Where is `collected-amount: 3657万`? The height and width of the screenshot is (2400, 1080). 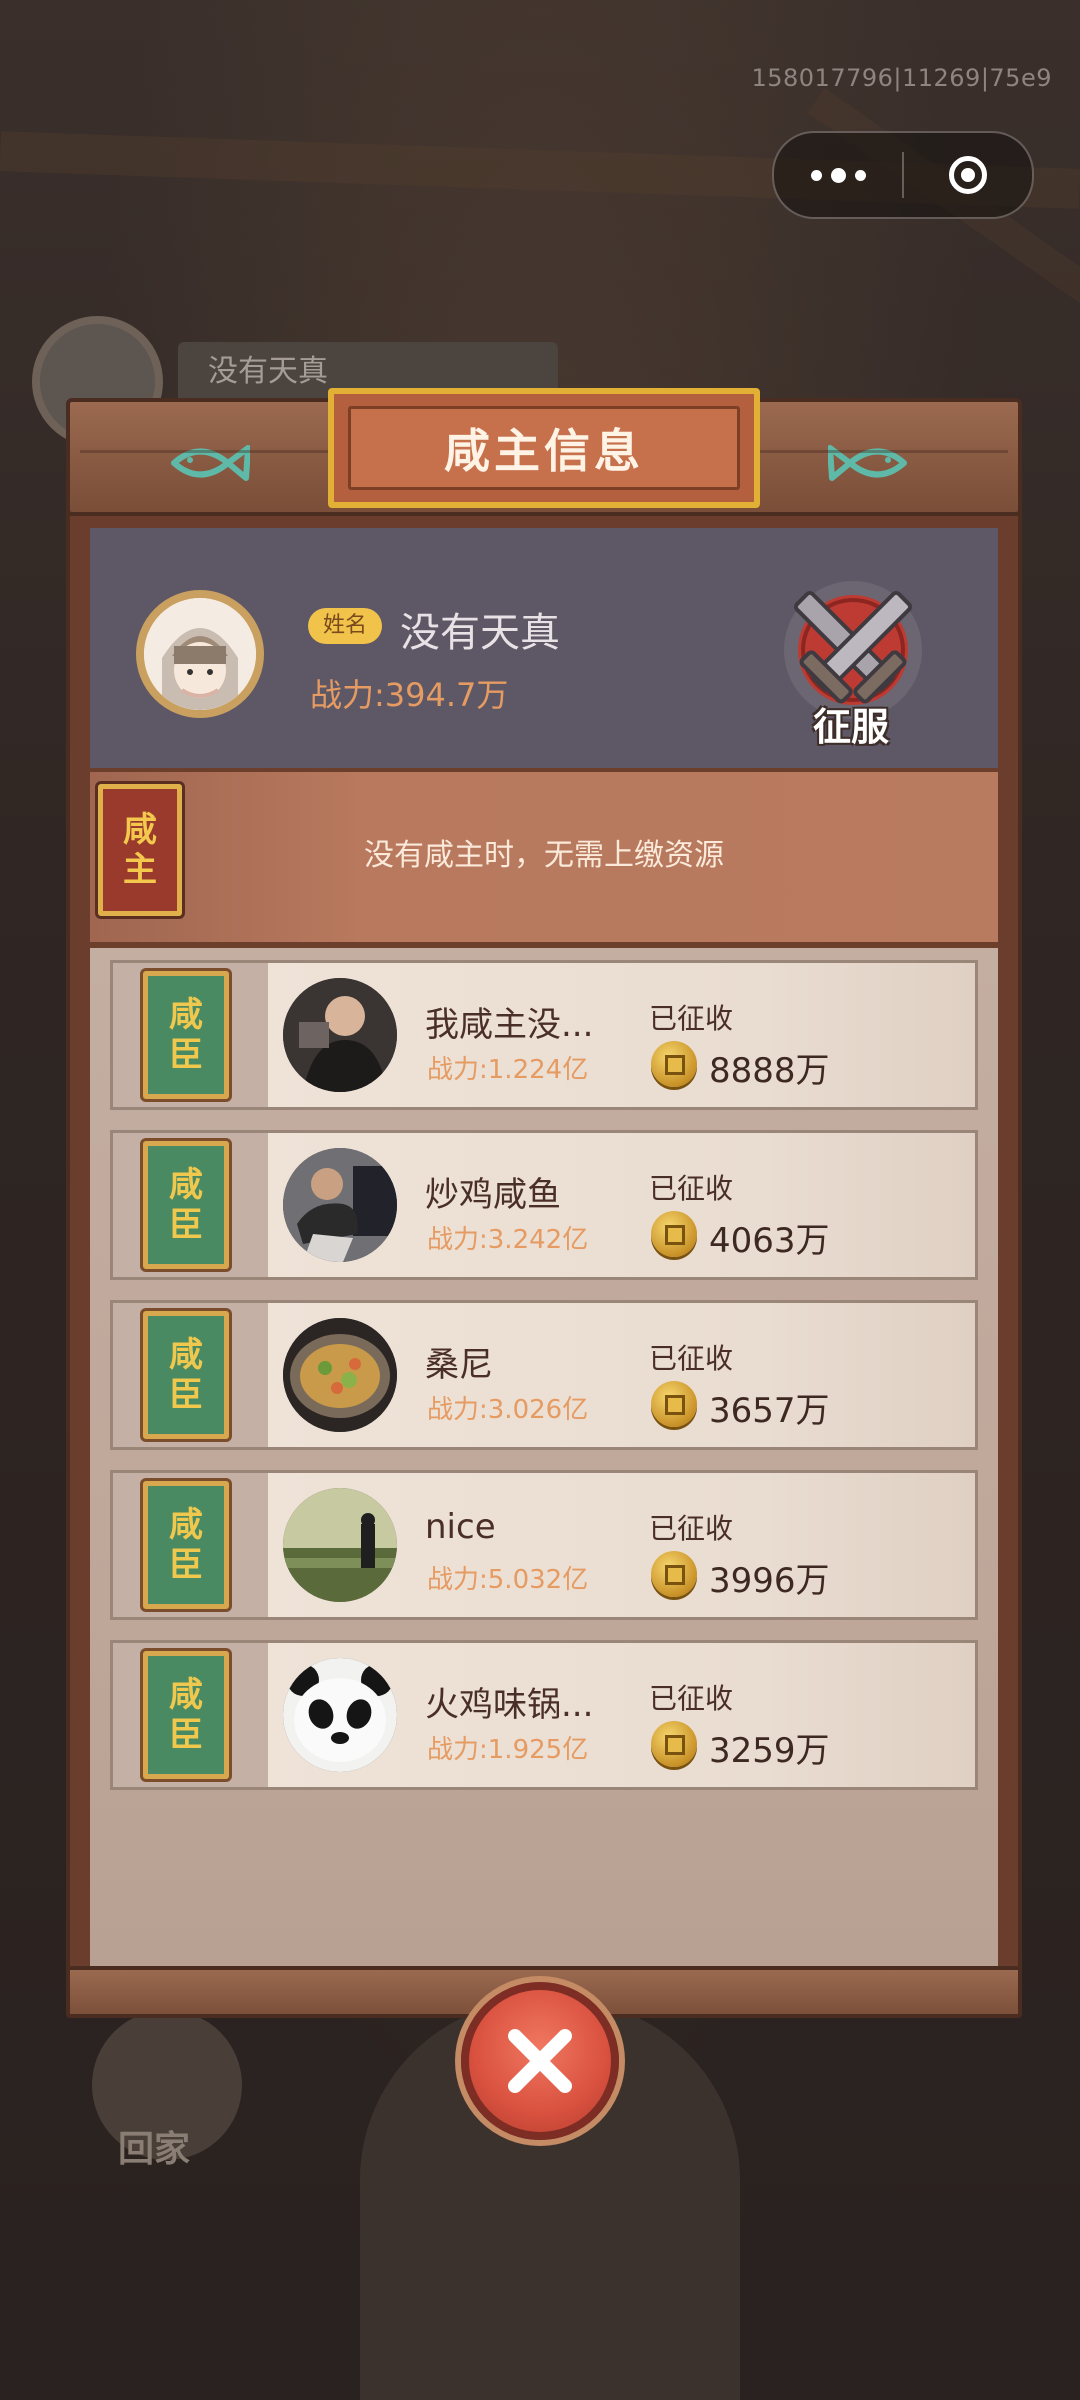 collected-amount: 3657万 is located at coordinates (769, 1411).